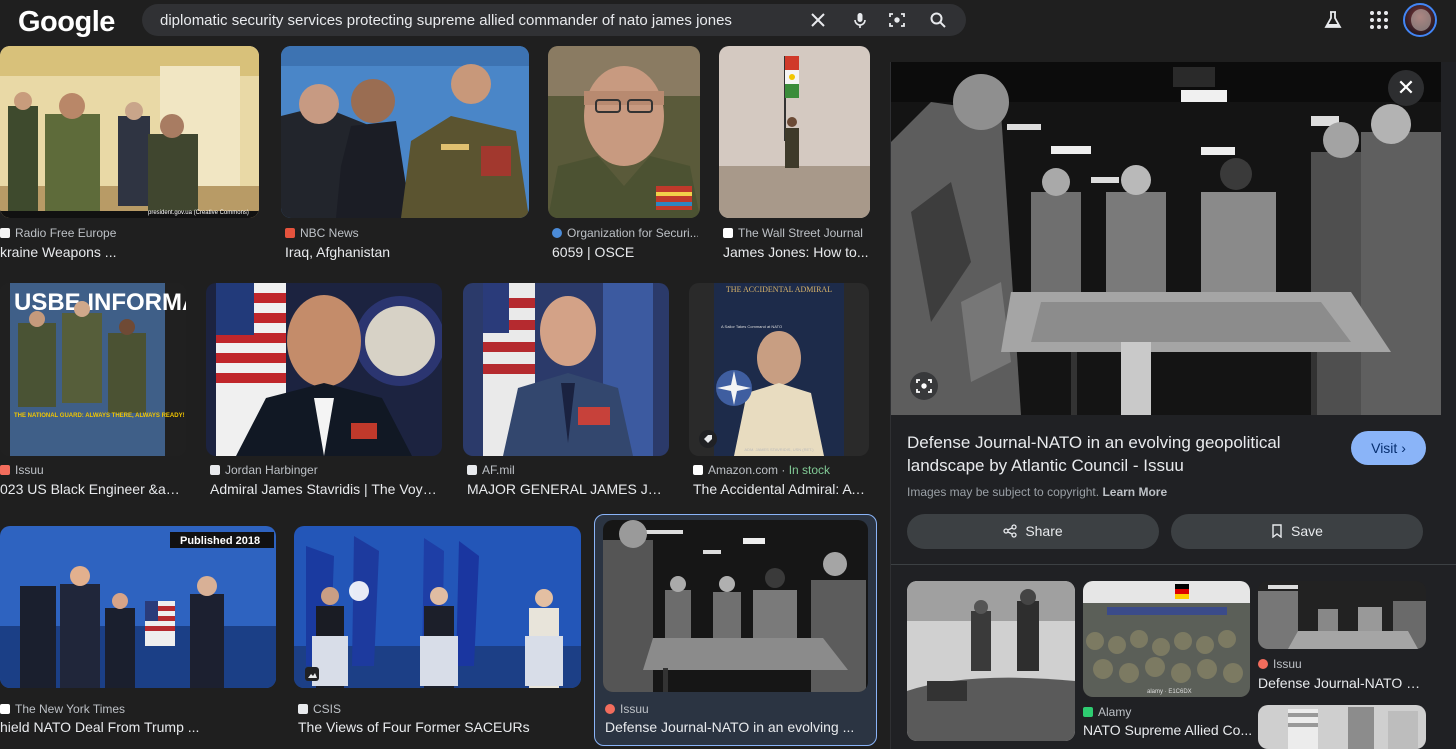 This screenshot has height=749, width=1456. What do you see at coordinates (779, 289) in the screenshot?
I see `book-title: THE ACCIDENTAL ADMIRAL` at bounding box center [779, 289].